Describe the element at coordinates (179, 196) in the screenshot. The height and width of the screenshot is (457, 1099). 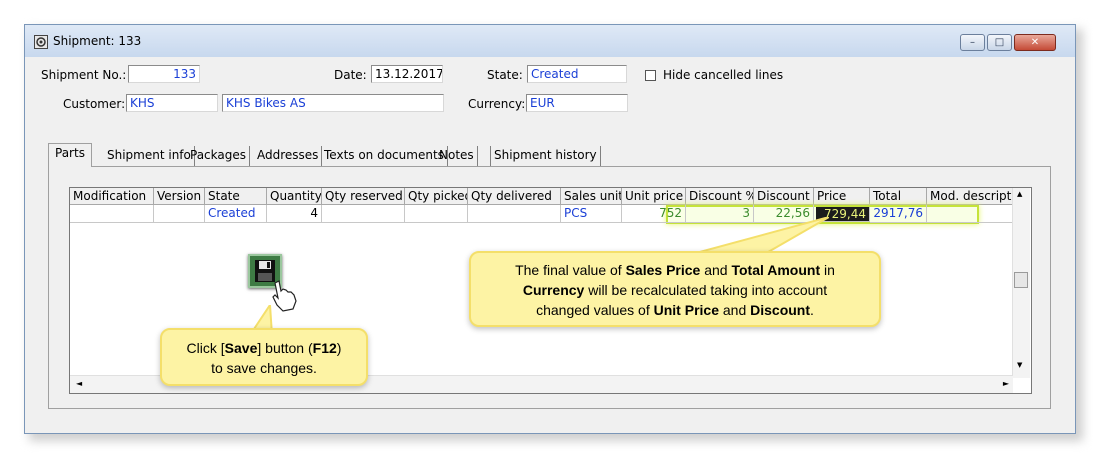
I see `column-header: Version` at that location.